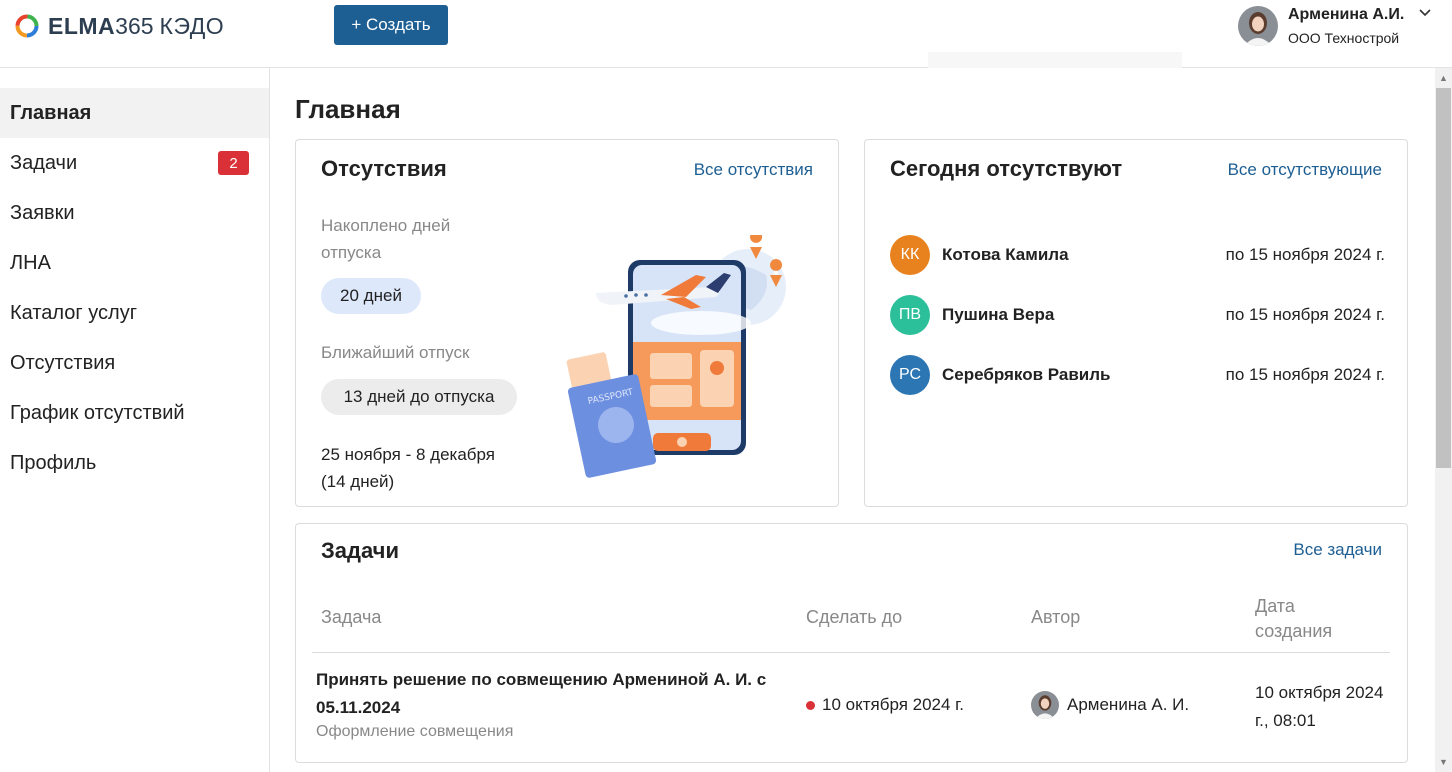 This screenshot has height=772, width=1452. Describe the element at coordinates (753, 170) in the screenshot. I see `all-absences-link: Все отсутствия` at that location.